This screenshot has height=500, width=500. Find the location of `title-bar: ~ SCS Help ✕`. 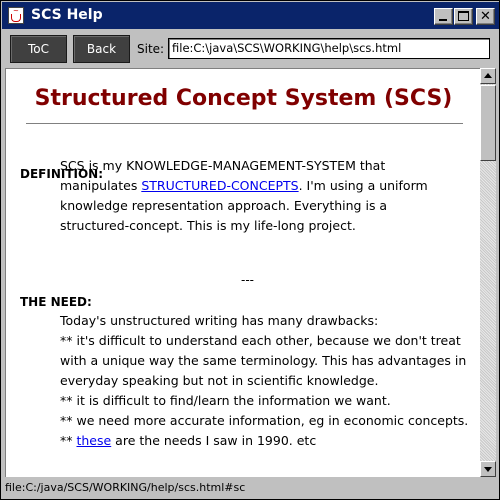

title-bar: ~ SCS Help ✕ is located at coordinates (250, 15).